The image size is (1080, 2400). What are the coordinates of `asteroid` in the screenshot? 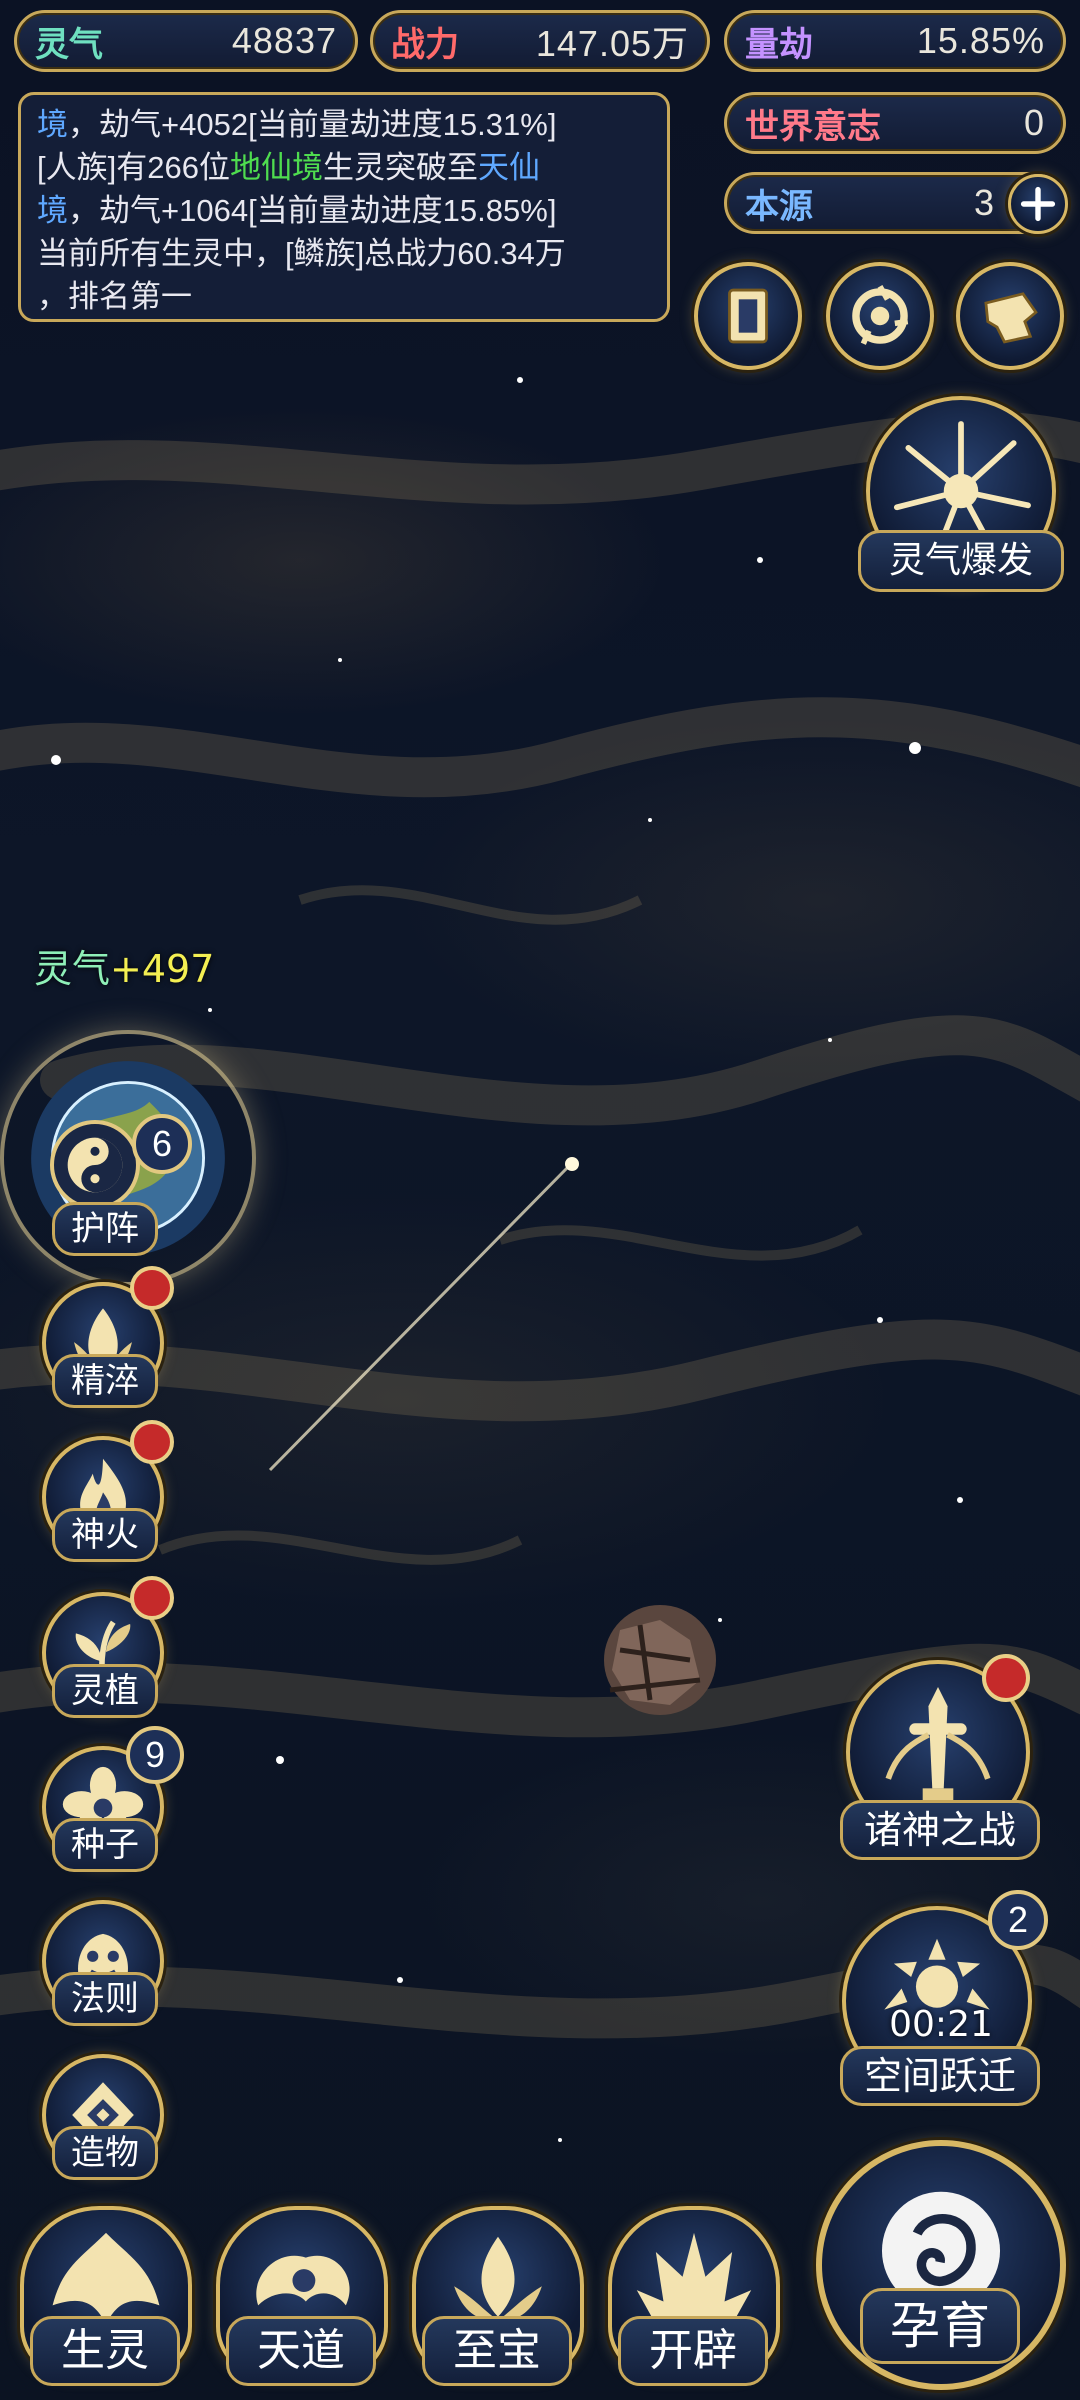 It's located at (660, 1660).